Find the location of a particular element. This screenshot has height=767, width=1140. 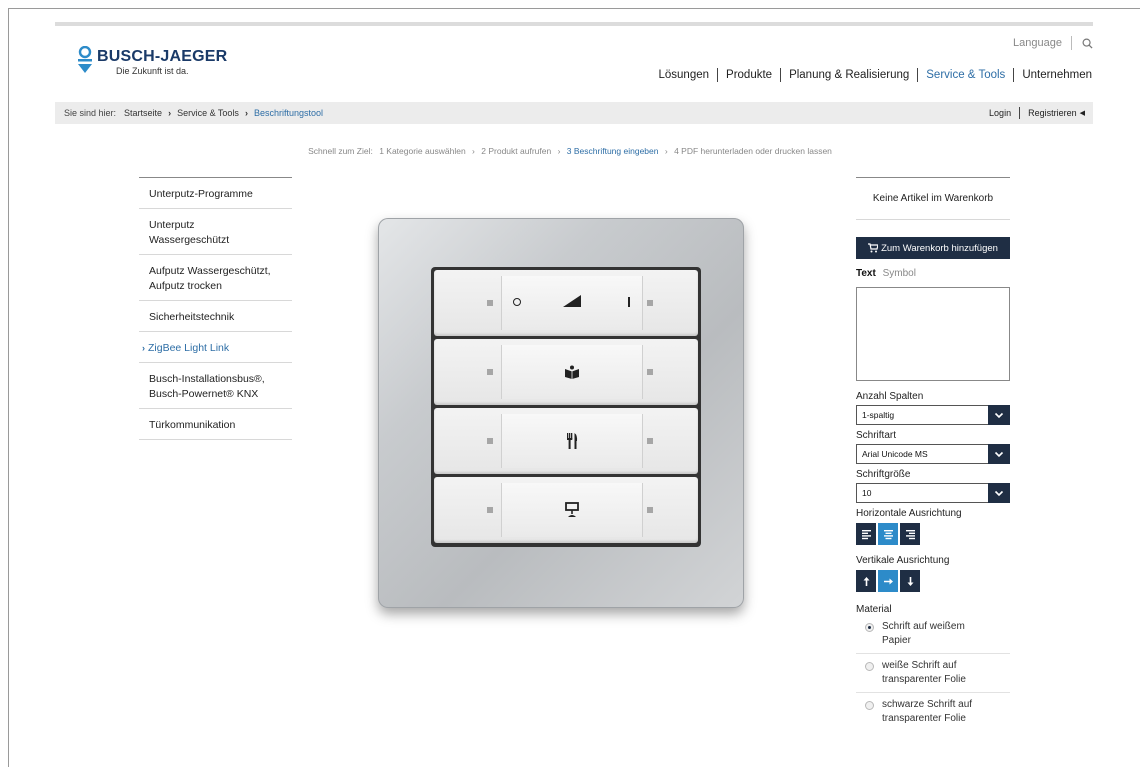

cart-icon is located at coordinates (873, 248).